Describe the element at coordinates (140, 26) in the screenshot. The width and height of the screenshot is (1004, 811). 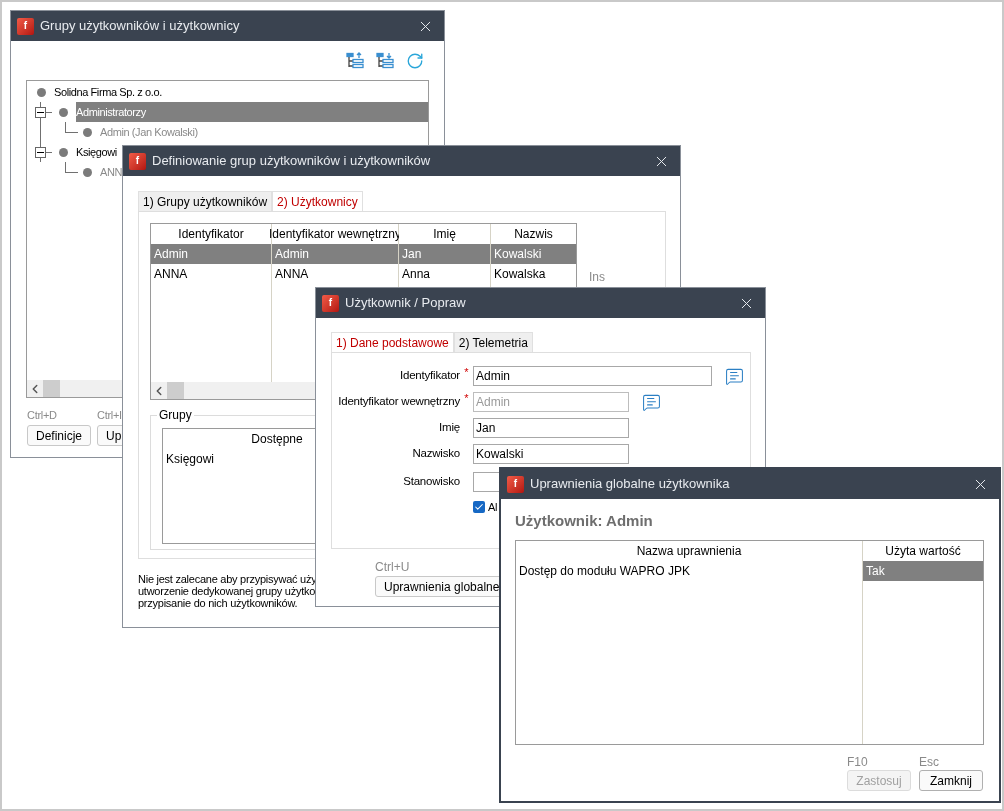
I see `window-title: Grupy użytkowników i użytkownicy` at that location.